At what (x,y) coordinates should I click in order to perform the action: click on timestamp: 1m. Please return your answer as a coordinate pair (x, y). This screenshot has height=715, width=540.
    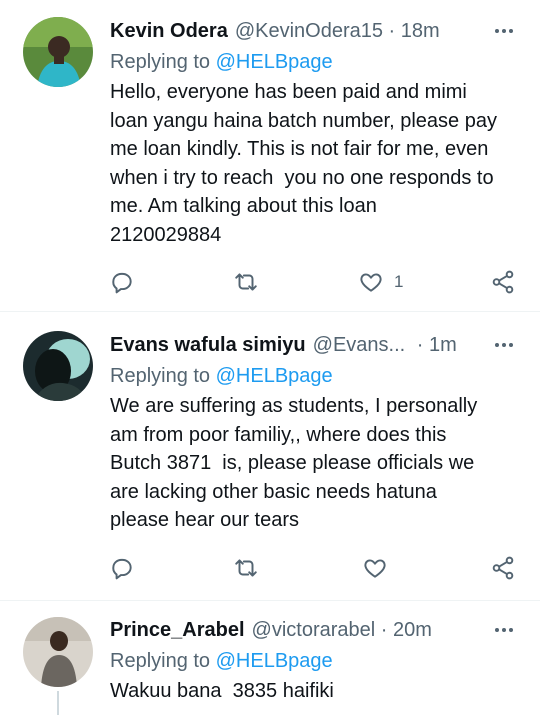
    Looking at the image, I should click on (443, 345).